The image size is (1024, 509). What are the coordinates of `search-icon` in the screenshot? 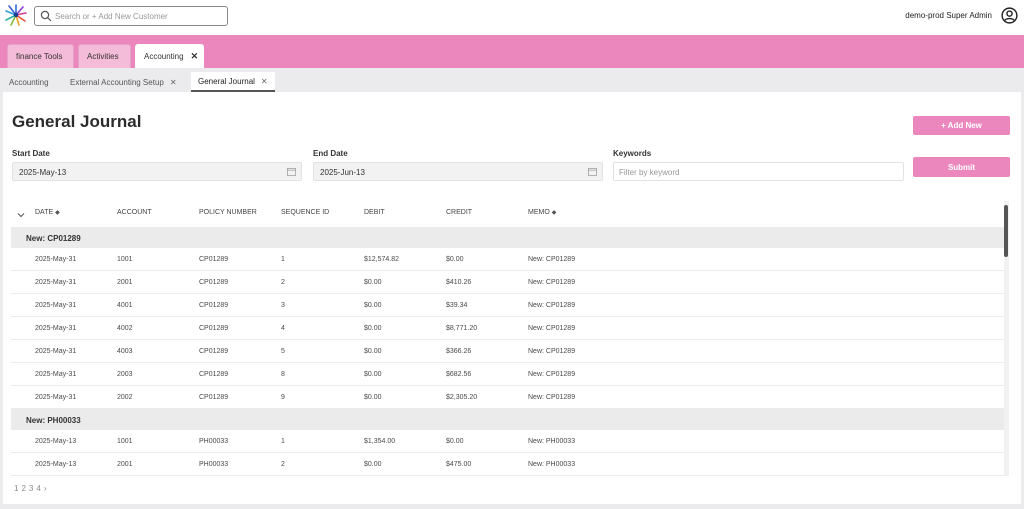 It's located at (46, 16).